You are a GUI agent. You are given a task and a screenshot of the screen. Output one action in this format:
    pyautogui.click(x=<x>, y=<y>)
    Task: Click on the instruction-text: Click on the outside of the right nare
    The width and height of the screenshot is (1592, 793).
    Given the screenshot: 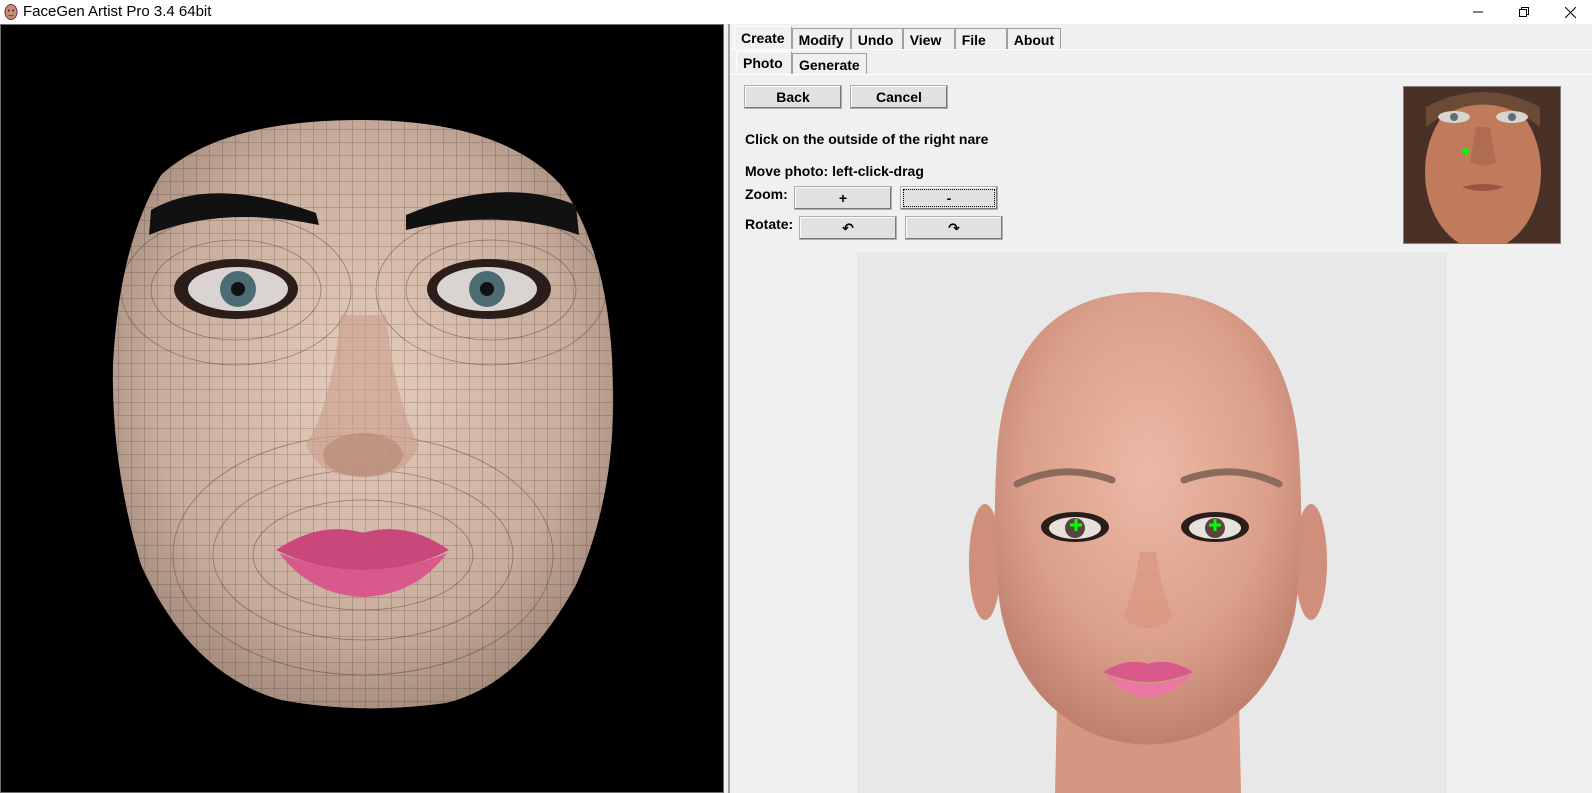 What is the action you would take?
    pyautogui.click(x=867, y=139)
    